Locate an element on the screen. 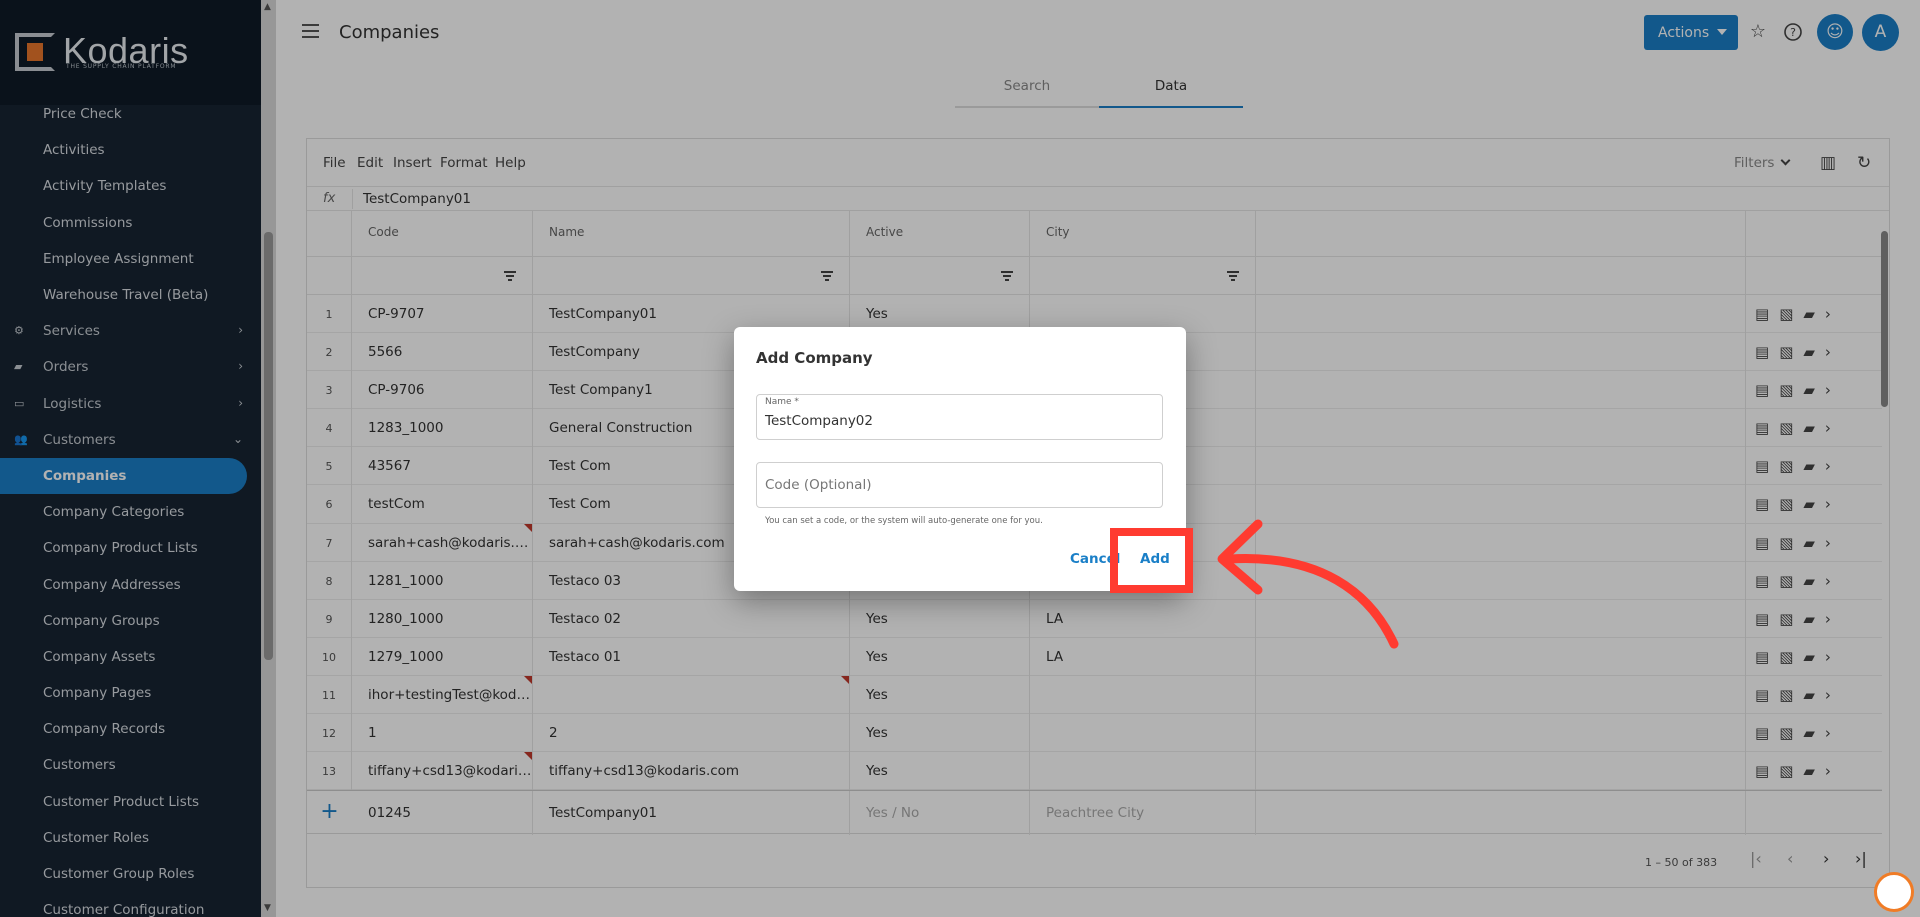 Image resolution: width=1920 pixels, height=917 pixels. pointer-arrow-icon is located at coordinates (1308, 584).